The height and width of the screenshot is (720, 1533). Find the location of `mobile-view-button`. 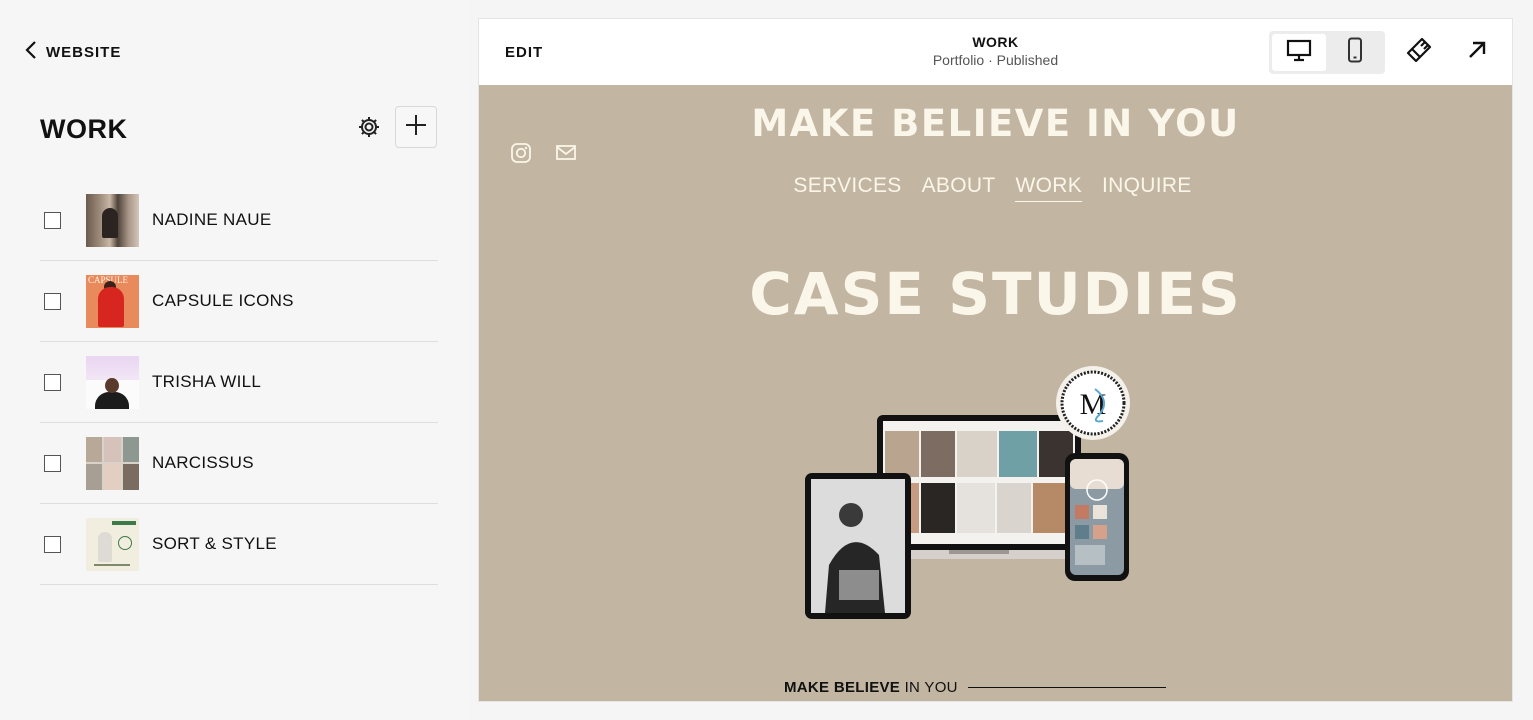

mobile-view-button is located at coordinates (1355, 52).